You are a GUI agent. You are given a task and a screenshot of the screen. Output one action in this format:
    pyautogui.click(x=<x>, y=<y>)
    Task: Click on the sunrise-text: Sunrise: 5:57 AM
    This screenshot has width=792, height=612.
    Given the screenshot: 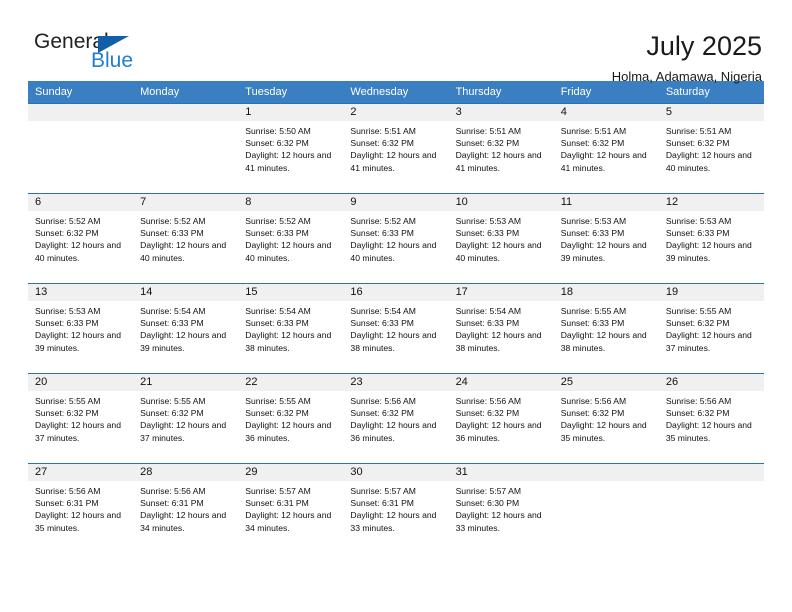 What is the action you would take?
    pyautogui.click(x=488, y=491)
    